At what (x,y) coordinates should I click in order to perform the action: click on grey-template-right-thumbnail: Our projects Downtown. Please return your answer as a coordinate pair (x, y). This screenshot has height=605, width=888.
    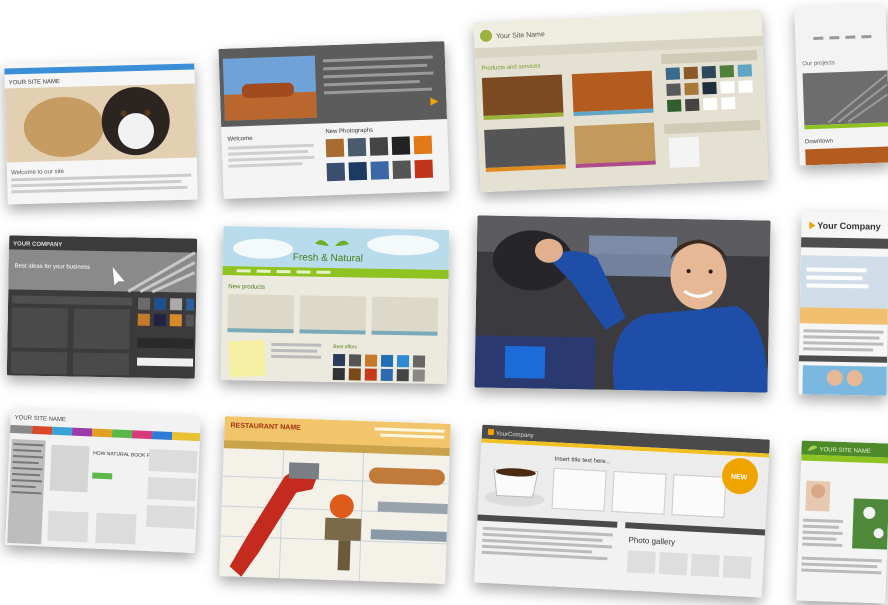
    Looking at the image, I should click on (841, 85).